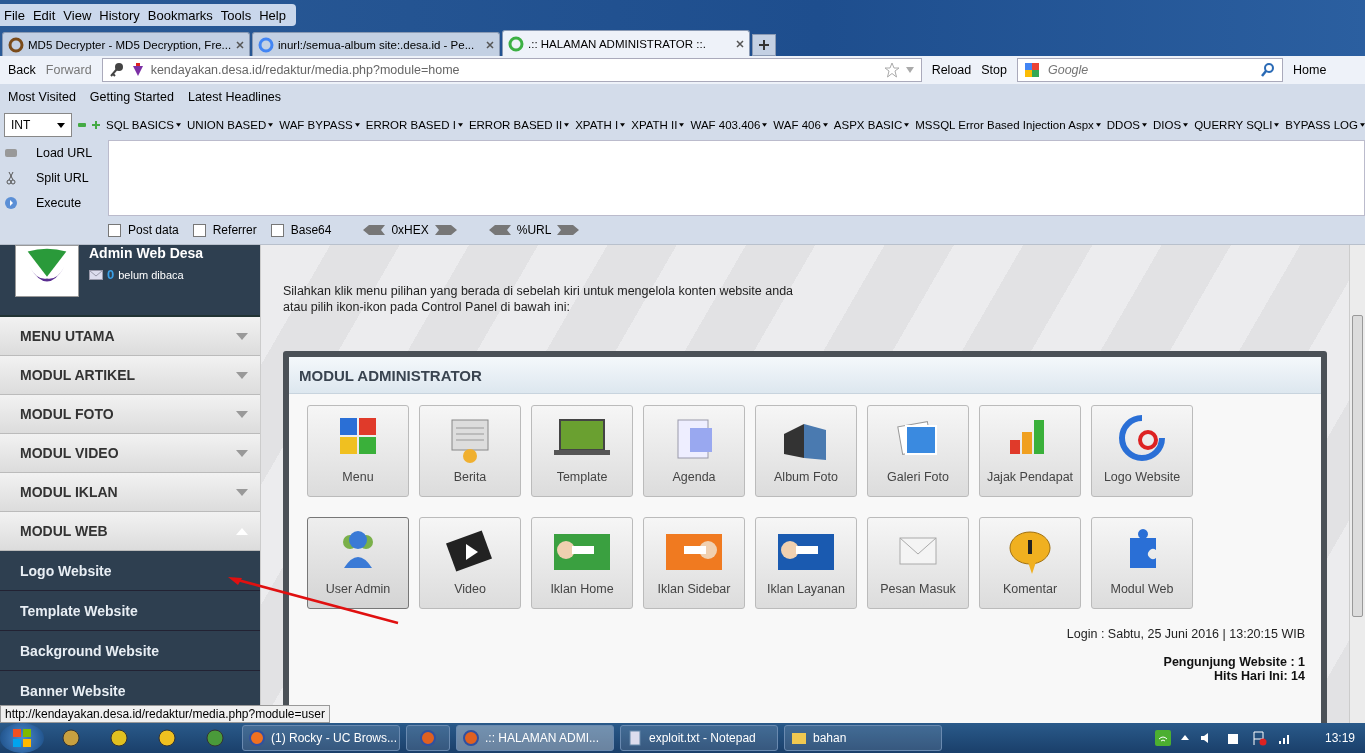 This screenshot has width=1365, height=753. What do you see at coordinates (272, 15) in the screenshot?
I see `menu-item: Help` at bounding box center [272, 15].